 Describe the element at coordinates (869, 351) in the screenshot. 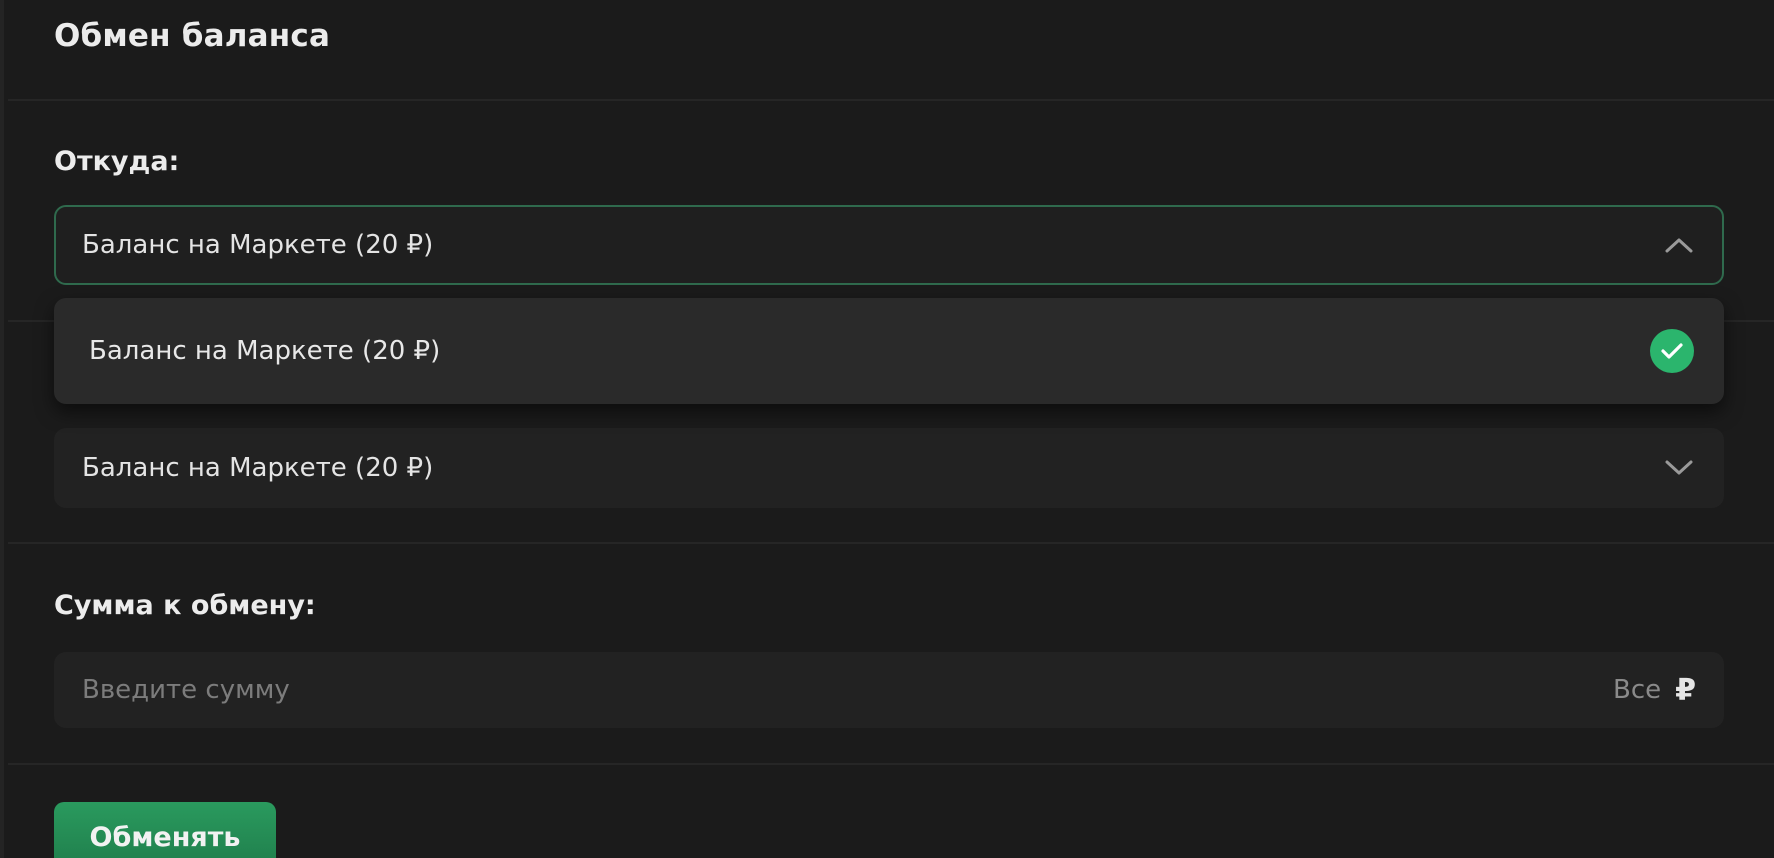

I see `dropdown-option: Баланс на Маркете (20 ₽)` at that location.